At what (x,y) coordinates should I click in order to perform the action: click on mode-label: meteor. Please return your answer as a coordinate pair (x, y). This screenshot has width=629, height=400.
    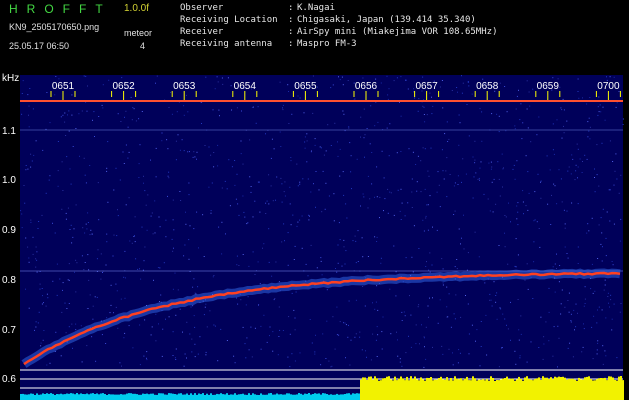
    Looking at the image, I should click on (138, 33).